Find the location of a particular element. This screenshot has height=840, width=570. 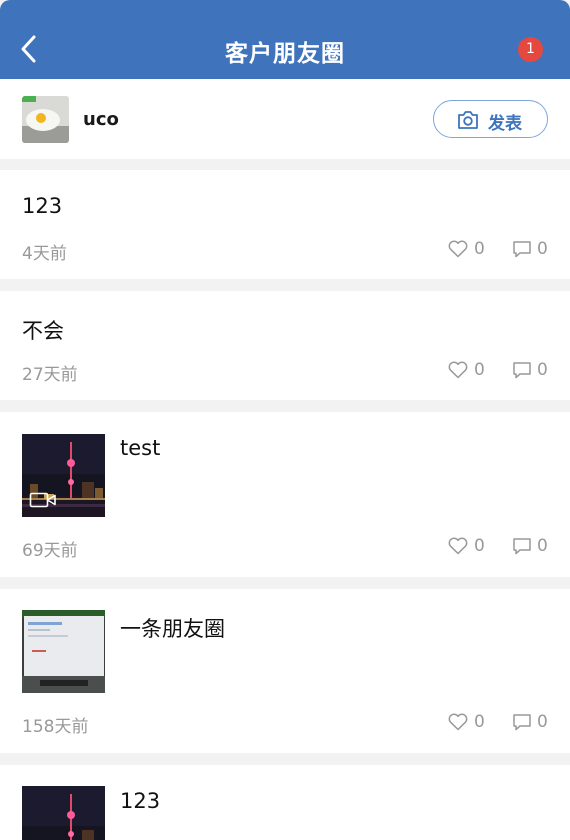

post-card: 123 is located at coordinates (285, 802).